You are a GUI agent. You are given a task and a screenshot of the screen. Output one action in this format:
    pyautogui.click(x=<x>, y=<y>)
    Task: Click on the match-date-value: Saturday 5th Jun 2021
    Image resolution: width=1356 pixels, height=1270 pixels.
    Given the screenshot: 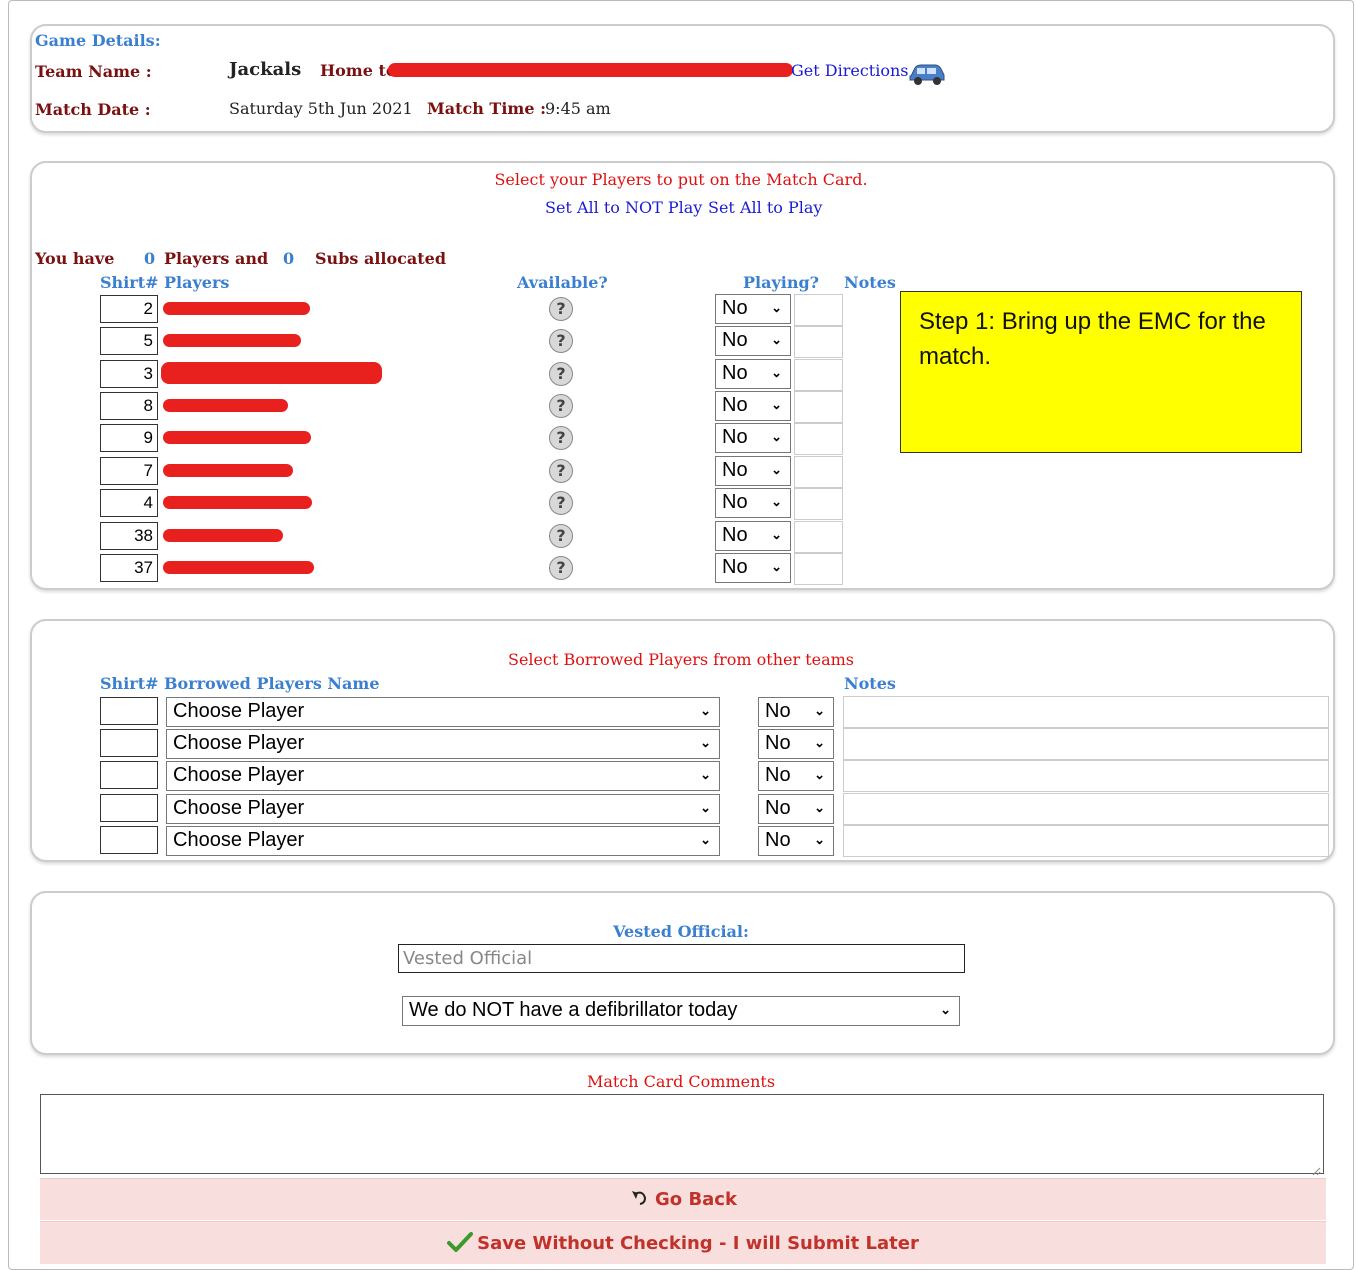 What is the action you would take?
    pyautogui.click(x=321, y=108)
    